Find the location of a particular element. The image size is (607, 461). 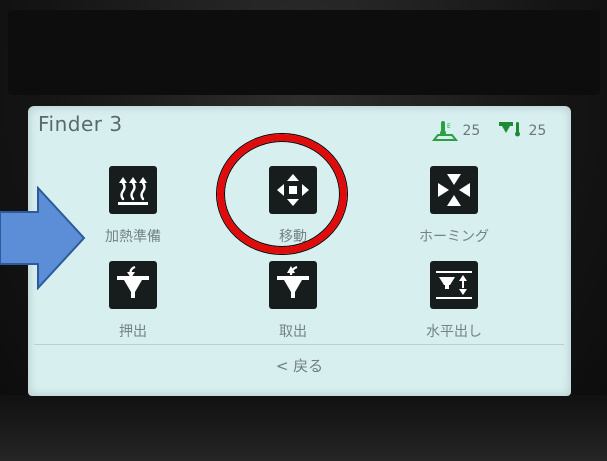

leveling-menu-label: 水平出し is located at coordinates (454, 332).